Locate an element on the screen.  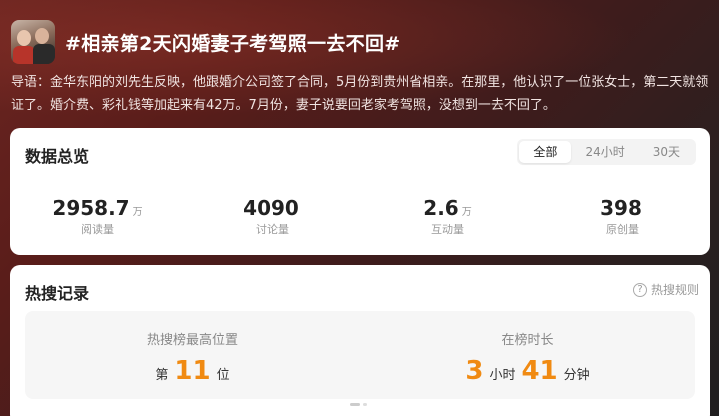
duration-hours: 3 is located at coordinates (474, 371).